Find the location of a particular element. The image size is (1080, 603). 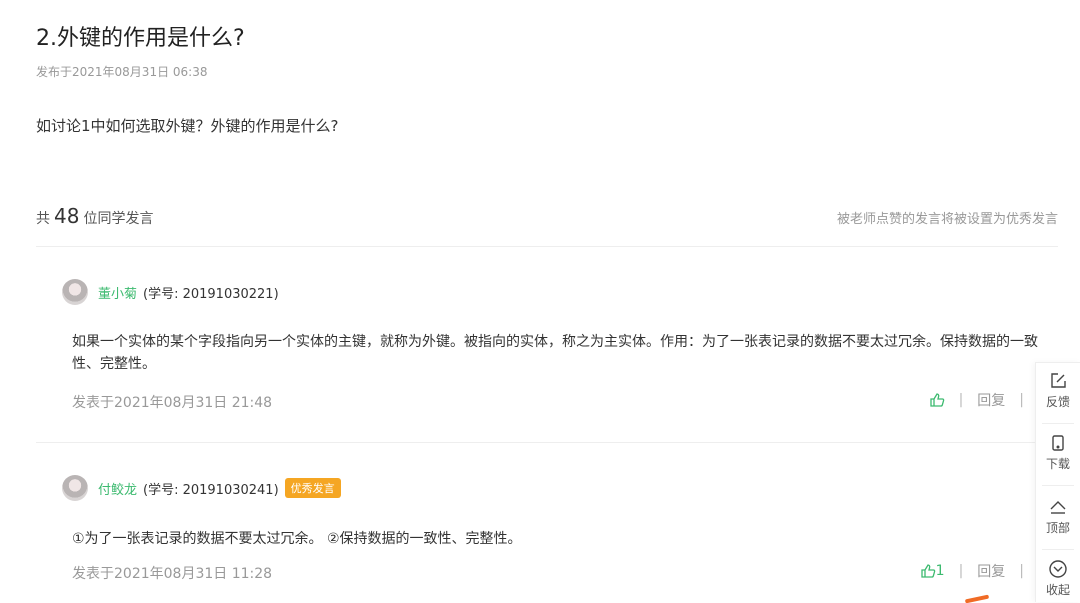

post-content: ①为了一张表记录的数据不要太过冗余。 ②保持数据的一致性、完整性。 is located at coordinates (297, 539).